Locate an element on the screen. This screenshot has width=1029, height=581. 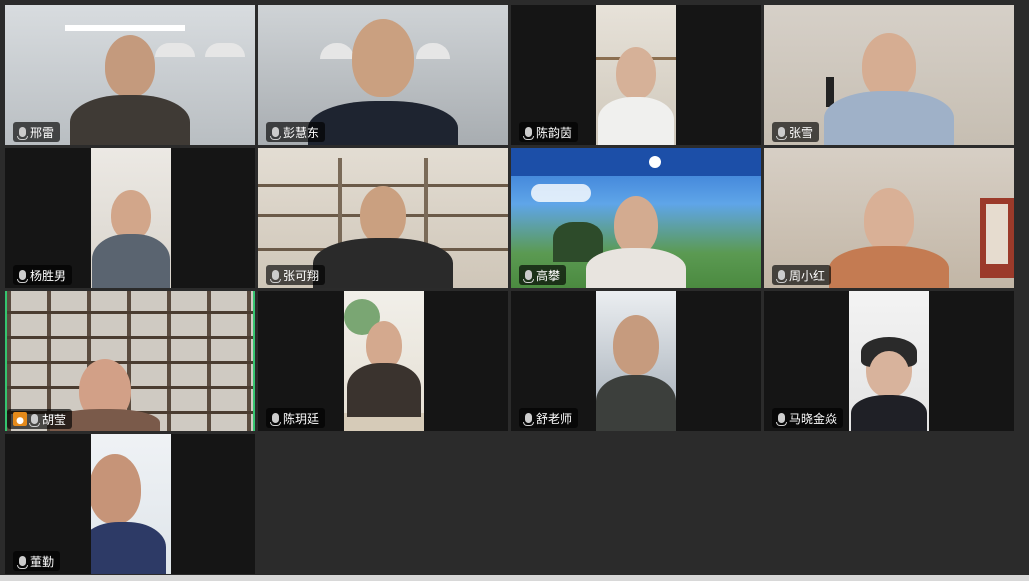
participant-name: 高攀 is located at coordinates (548, 275).